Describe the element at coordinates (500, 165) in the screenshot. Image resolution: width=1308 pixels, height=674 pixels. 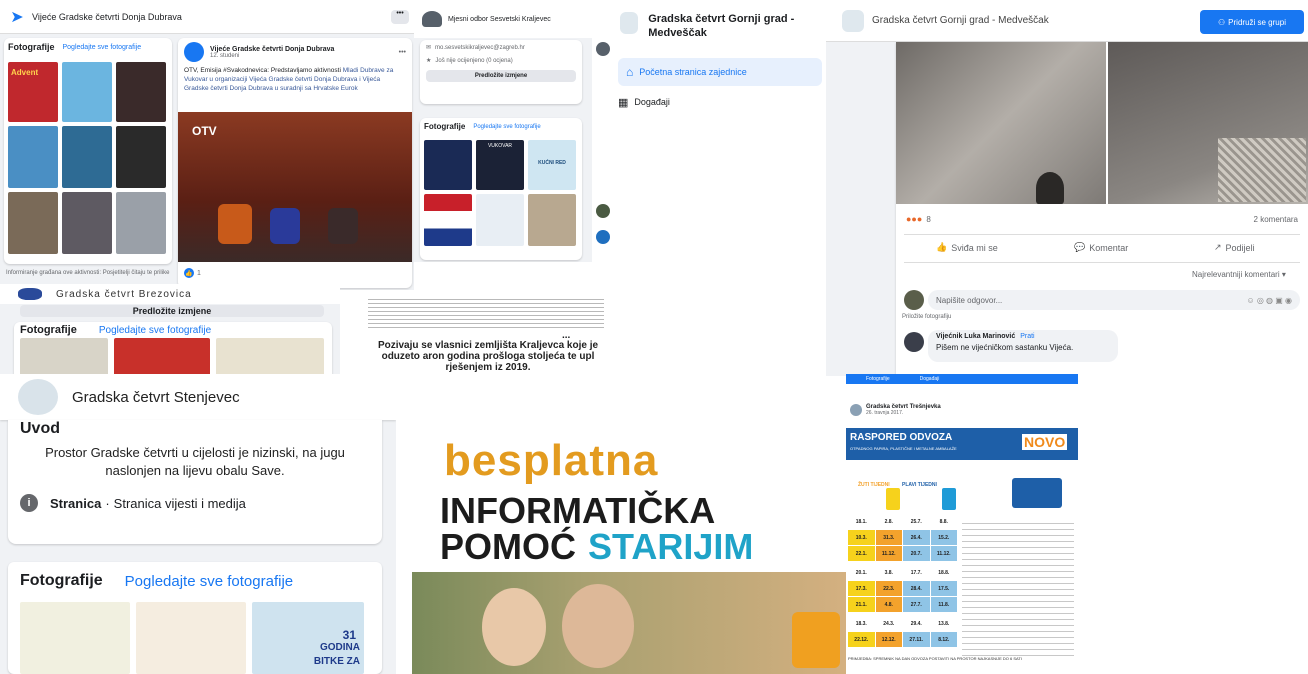
I see `photo-thumb: VUKOVAR` at that location.